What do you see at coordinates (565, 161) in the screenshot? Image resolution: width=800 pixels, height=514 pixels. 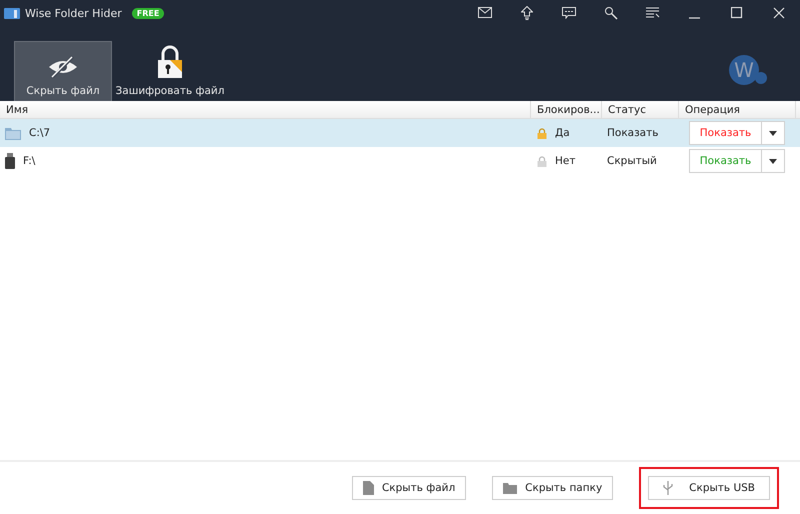 I see `table-cell: Нет` at bounding box center [565, 161].